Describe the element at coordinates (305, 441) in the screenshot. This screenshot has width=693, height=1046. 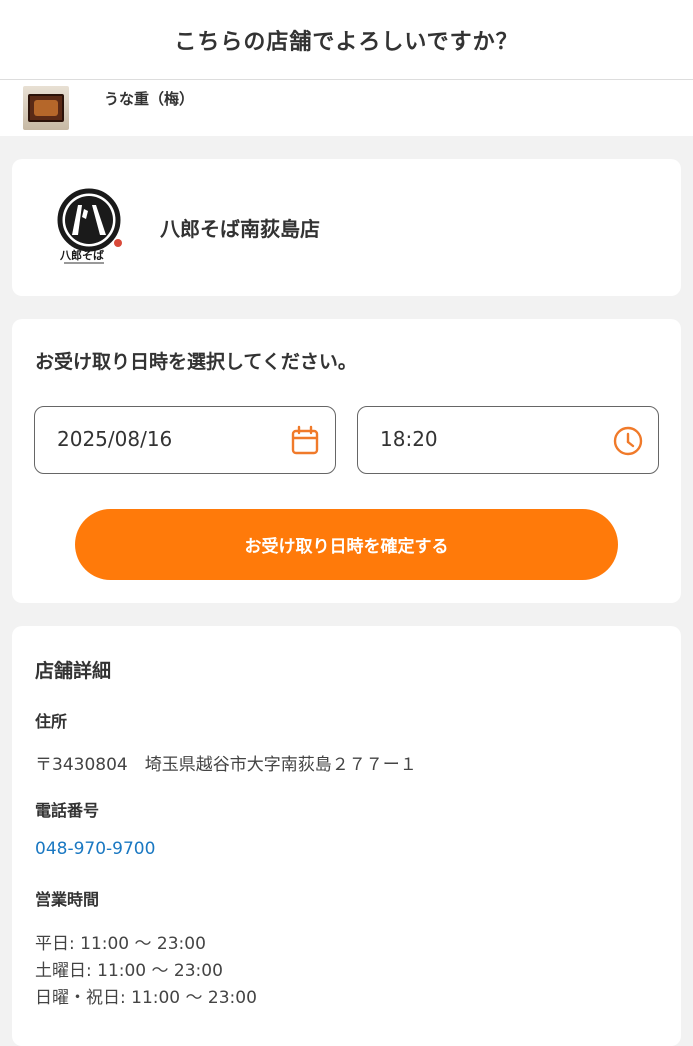
I see `calendar-icon` at that location.